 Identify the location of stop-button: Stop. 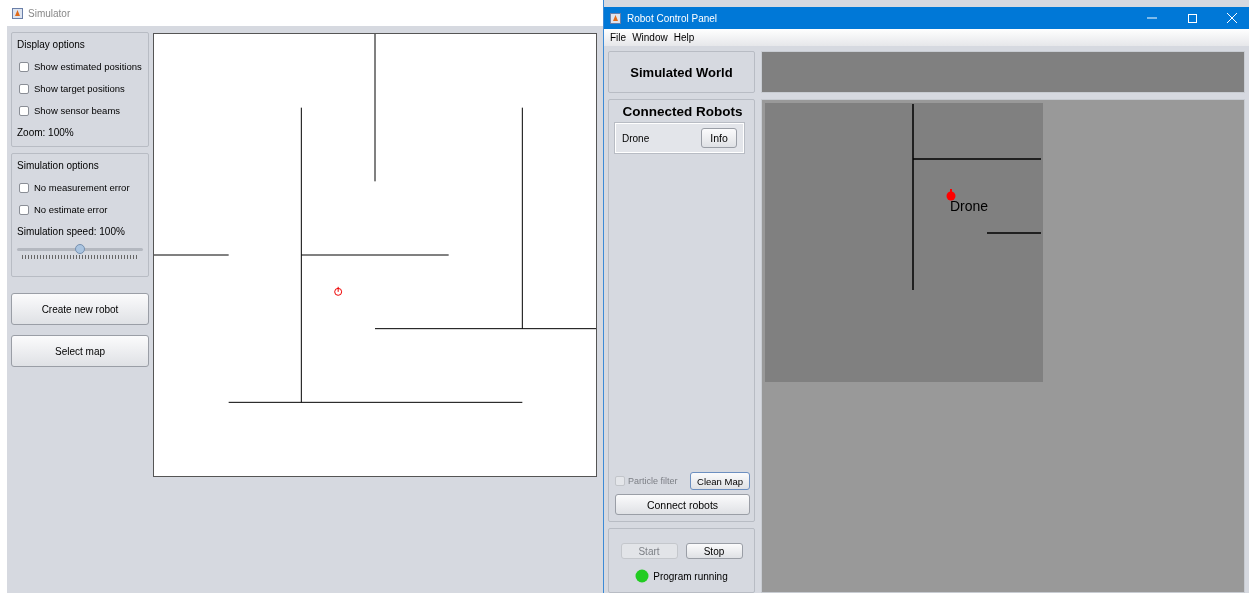
(714, 551).